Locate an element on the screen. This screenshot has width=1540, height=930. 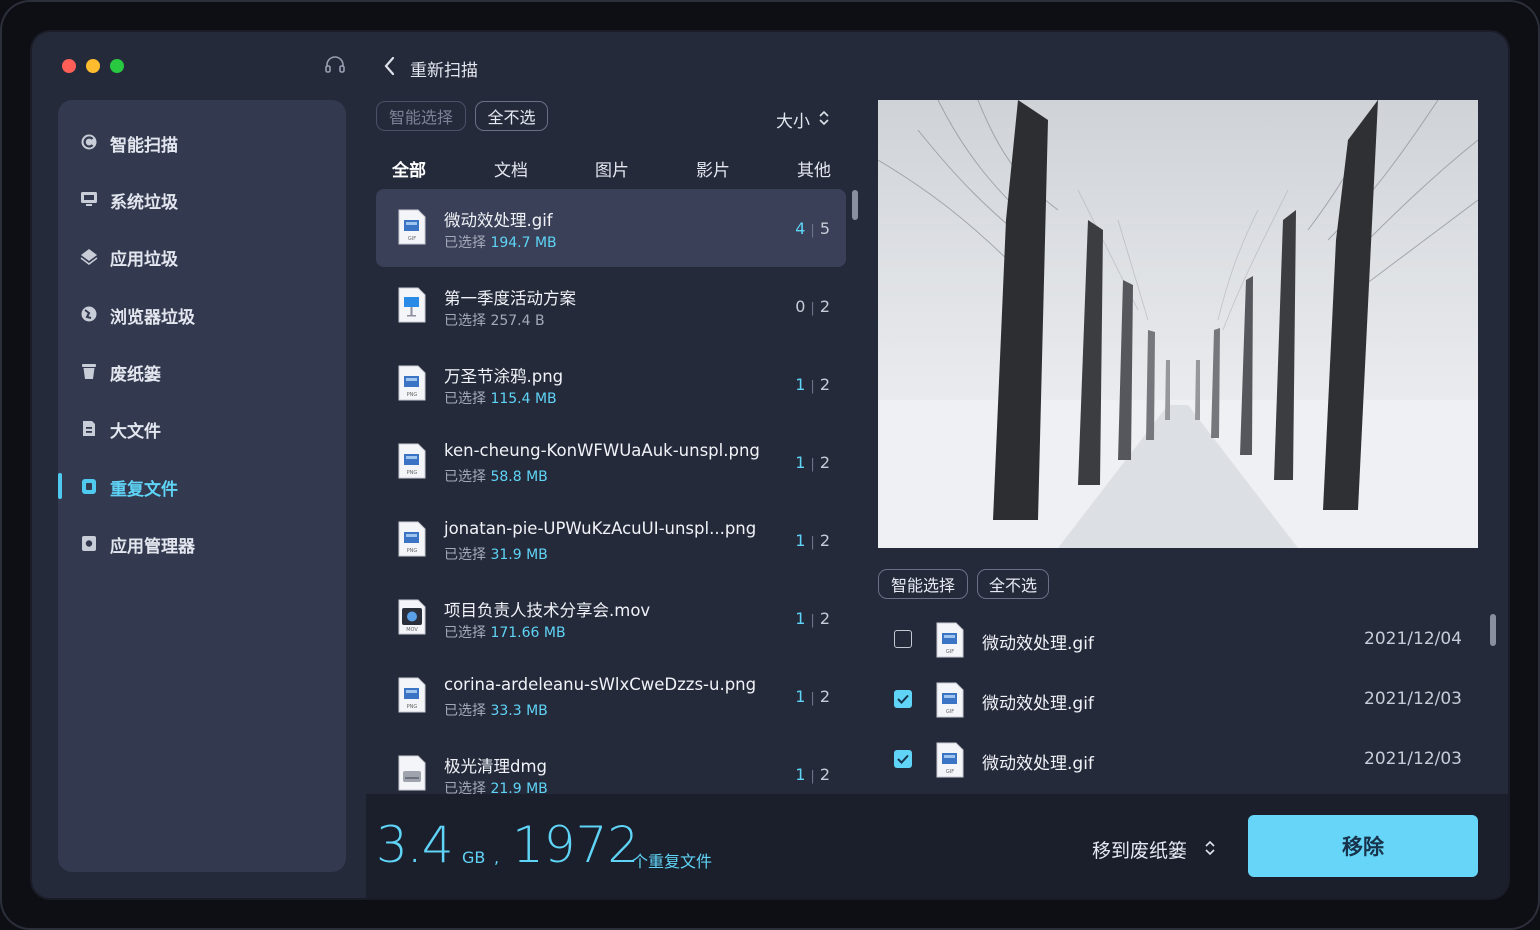
sidebar-item-trash: 废纸篓 is located at coordinates (202, 371).